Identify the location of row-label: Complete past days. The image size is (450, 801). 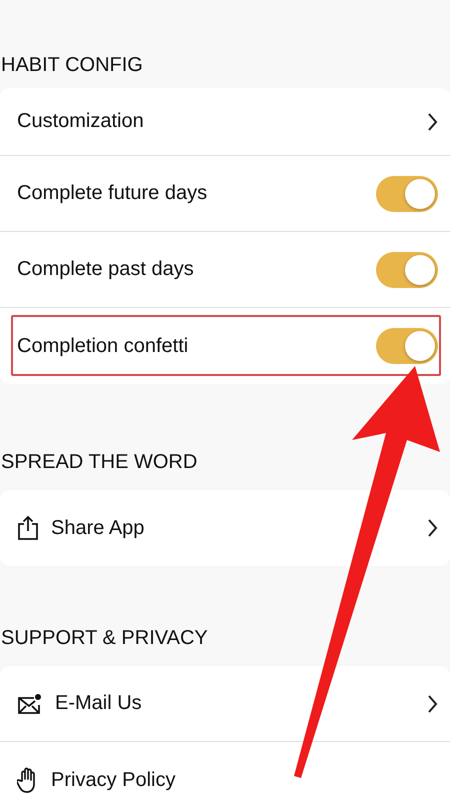
(106, 269).